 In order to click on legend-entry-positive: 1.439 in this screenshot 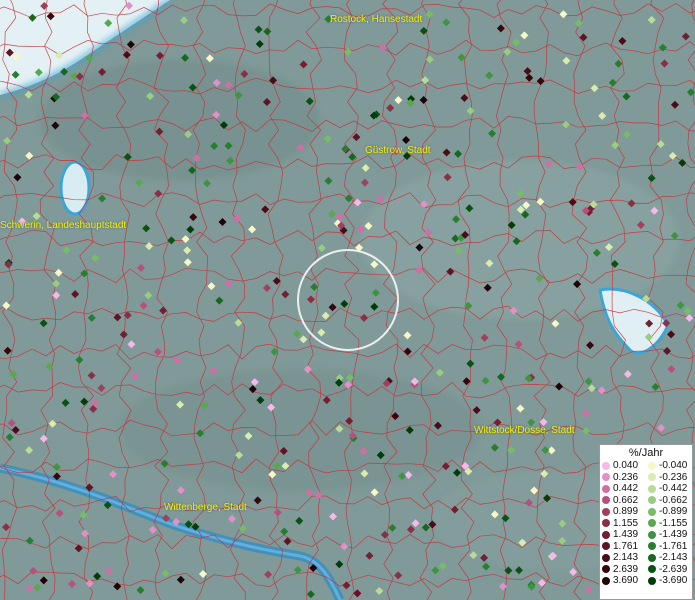, I will do `click(623, 534)`.